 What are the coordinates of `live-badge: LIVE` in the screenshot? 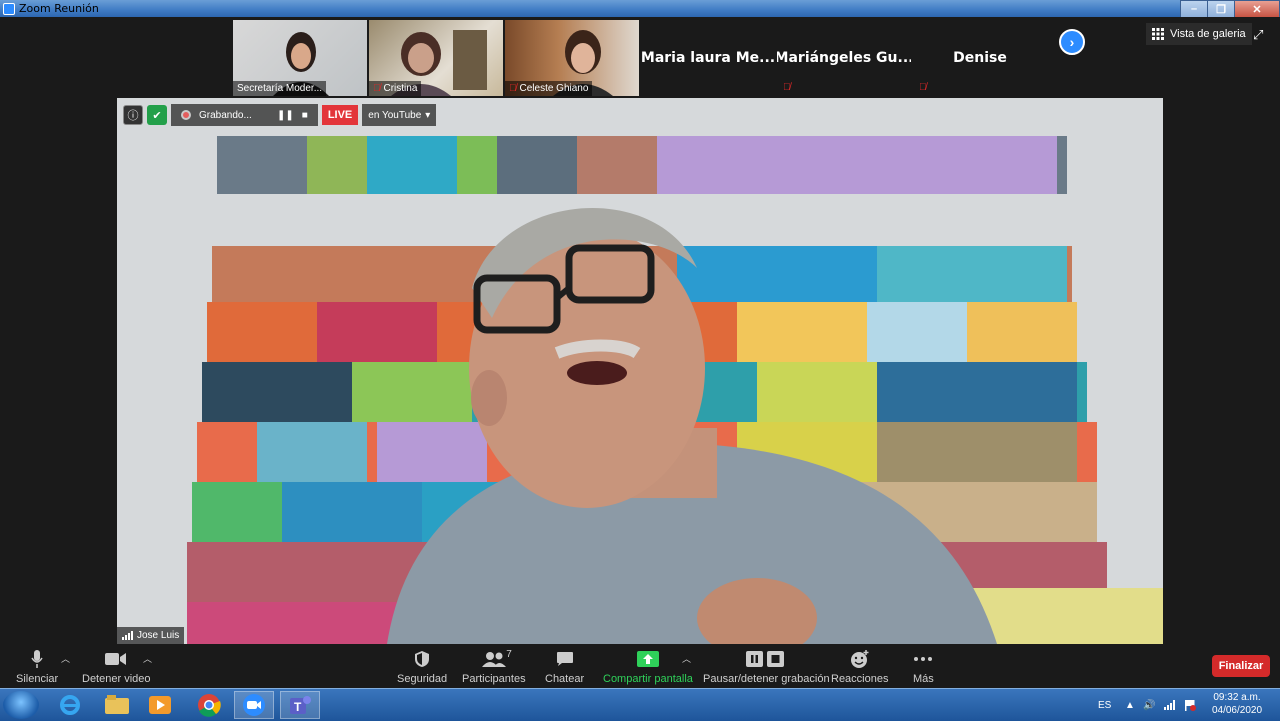 It's located at (340, 115).